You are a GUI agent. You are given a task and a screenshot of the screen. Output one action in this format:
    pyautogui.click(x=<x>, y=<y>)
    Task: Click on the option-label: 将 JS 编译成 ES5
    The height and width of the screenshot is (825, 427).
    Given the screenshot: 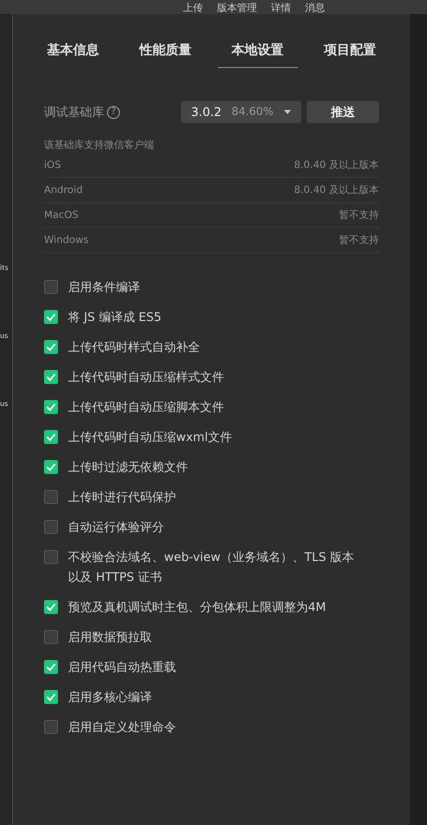 What is the action you would take?
    pyautogui.click(x=115, y=317)
    